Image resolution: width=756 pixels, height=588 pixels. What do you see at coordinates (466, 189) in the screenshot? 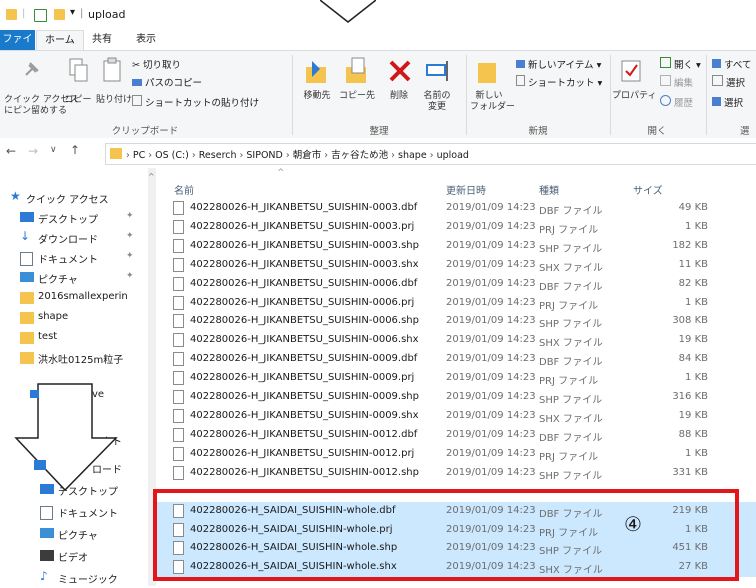
I see `column-header-date: 更新日時` at bounding box center [466, 189].